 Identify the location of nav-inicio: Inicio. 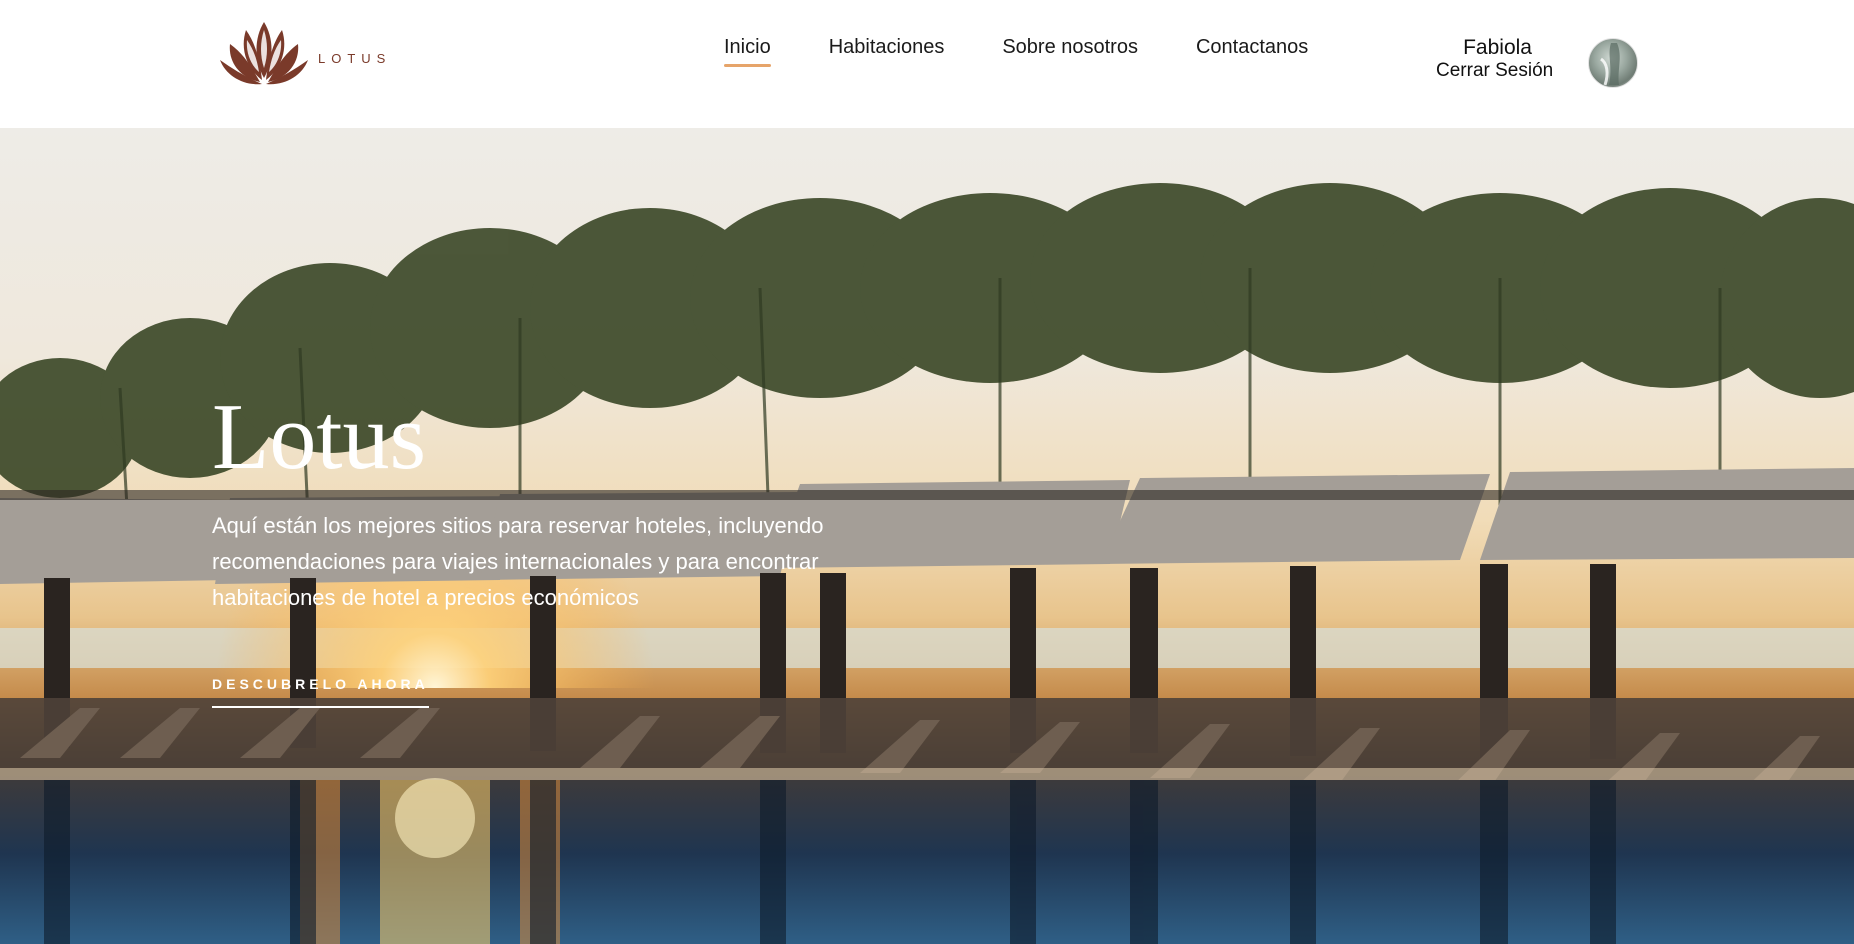
(747, 51).